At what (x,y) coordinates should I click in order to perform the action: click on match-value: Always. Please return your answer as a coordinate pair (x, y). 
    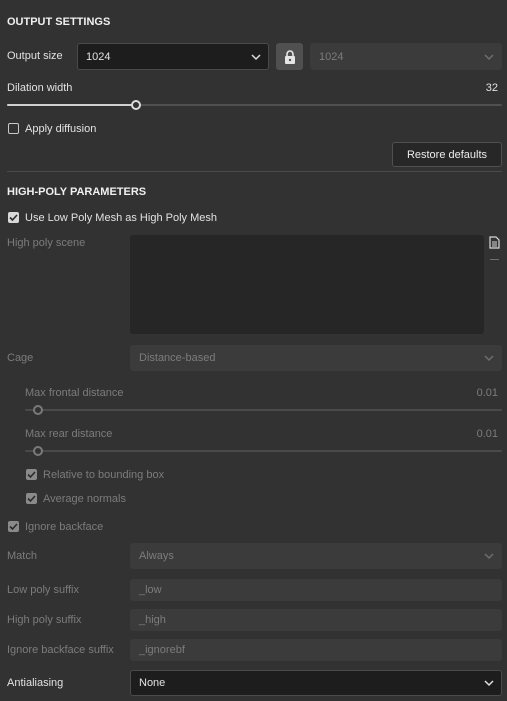
    Looking at the image, I should click on (156, 556).